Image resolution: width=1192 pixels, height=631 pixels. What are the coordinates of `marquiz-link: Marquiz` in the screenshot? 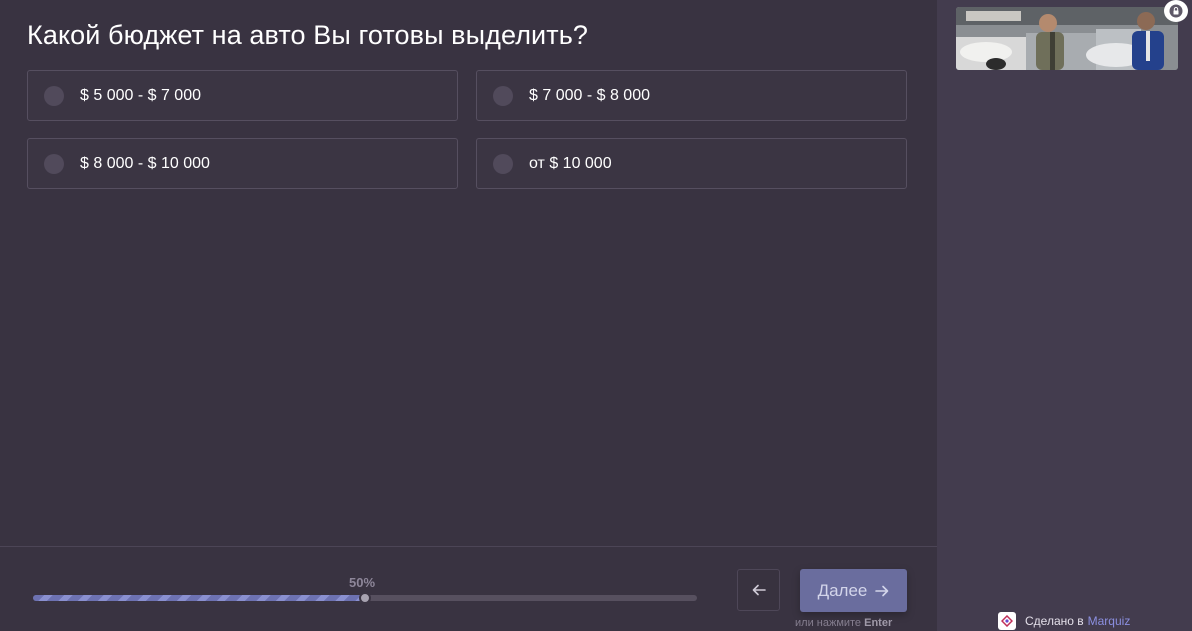 It's located at (1109, 621).